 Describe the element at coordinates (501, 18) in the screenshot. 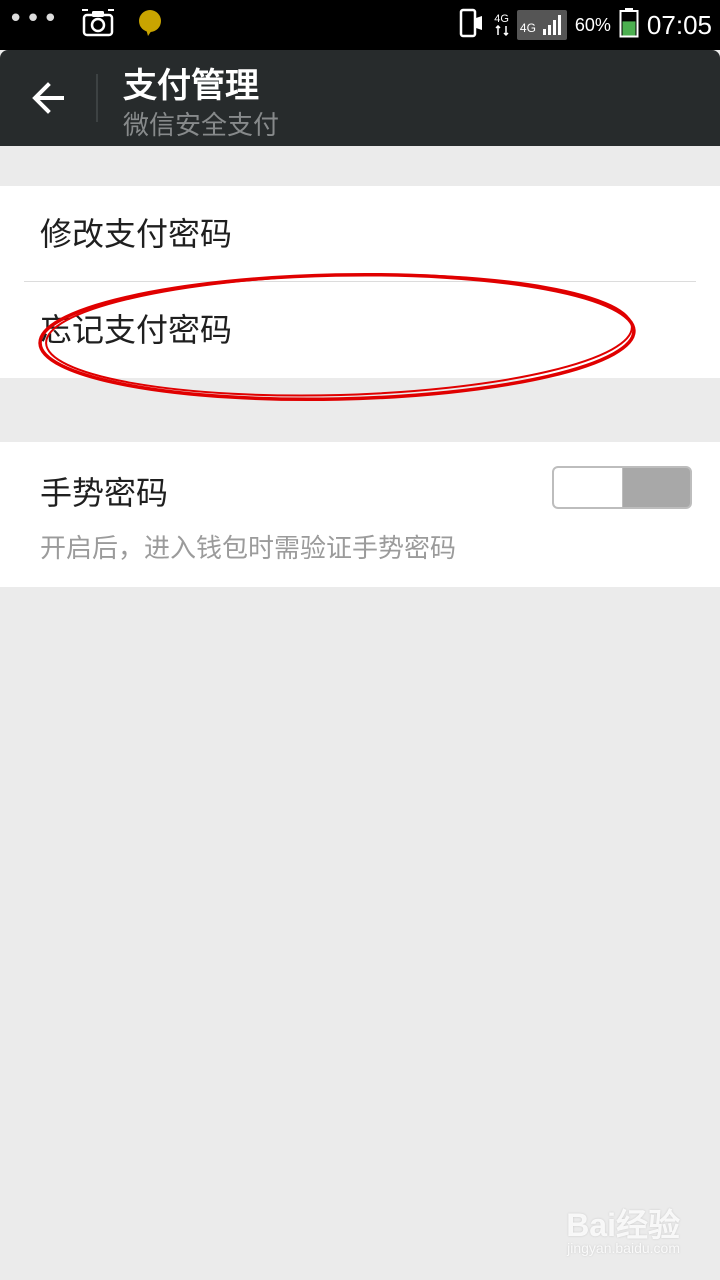

I see `network-type-label: 4G` at that location.